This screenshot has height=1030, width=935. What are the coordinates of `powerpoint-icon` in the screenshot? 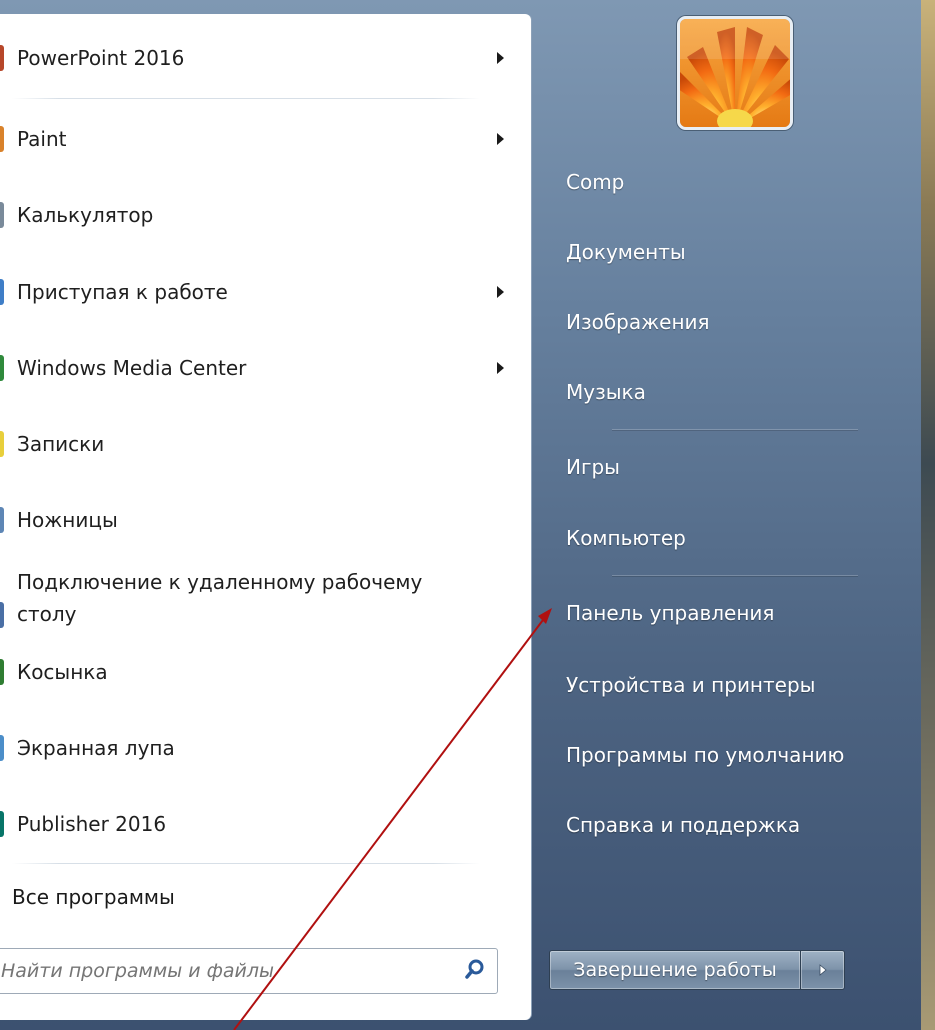 It's located at (2, 58).